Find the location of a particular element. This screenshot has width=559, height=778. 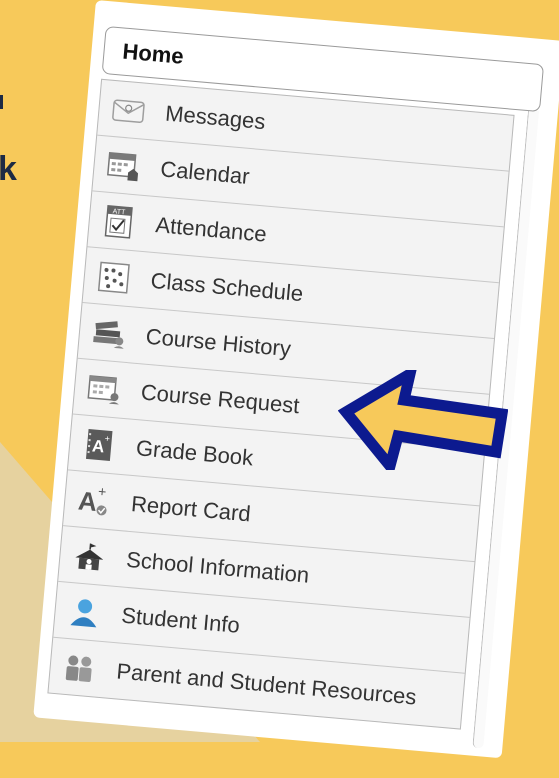

sidebar-item-label: Course Request is located at coordinates (220, 398).